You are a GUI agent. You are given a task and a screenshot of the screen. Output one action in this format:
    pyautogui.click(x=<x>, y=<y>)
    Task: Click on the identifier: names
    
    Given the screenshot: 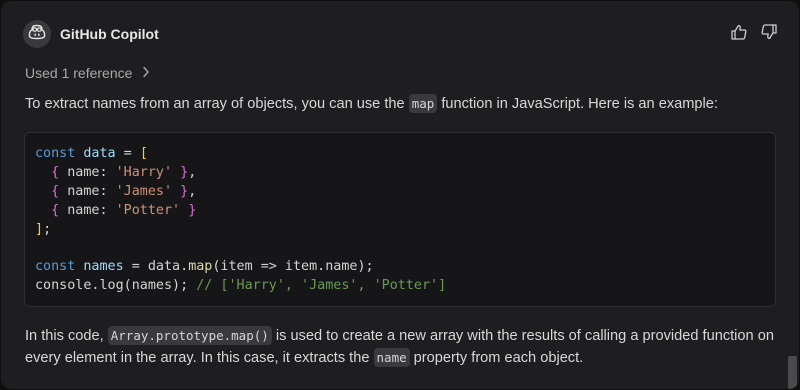 What is the action you would take?
    pyautogui.click(x=103, y=267)
    